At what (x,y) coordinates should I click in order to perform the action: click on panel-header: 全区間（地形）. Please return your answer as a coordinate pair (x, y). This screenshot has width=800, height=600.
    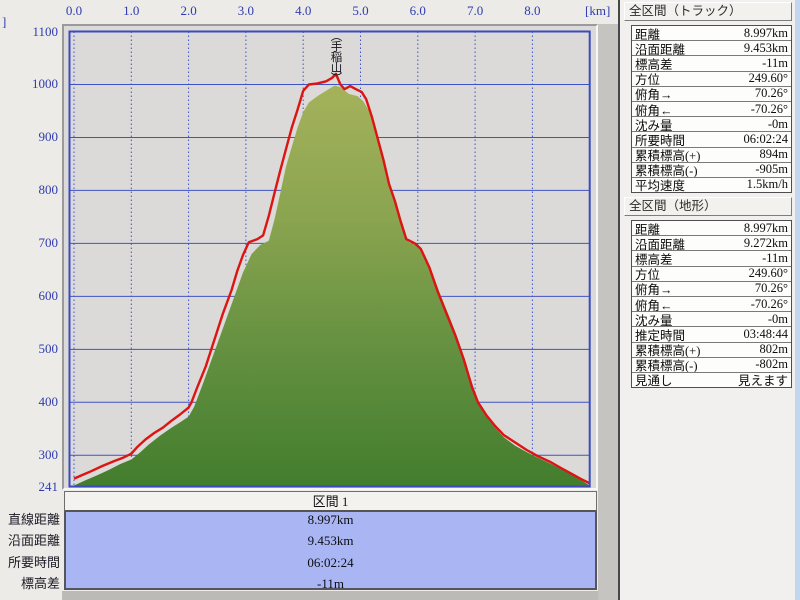
    Looking at the image, I should click on (708, 206).